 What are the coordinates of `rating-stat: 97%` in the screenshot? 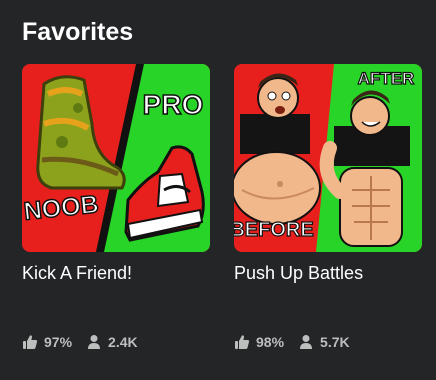 It's located at (47, 342).